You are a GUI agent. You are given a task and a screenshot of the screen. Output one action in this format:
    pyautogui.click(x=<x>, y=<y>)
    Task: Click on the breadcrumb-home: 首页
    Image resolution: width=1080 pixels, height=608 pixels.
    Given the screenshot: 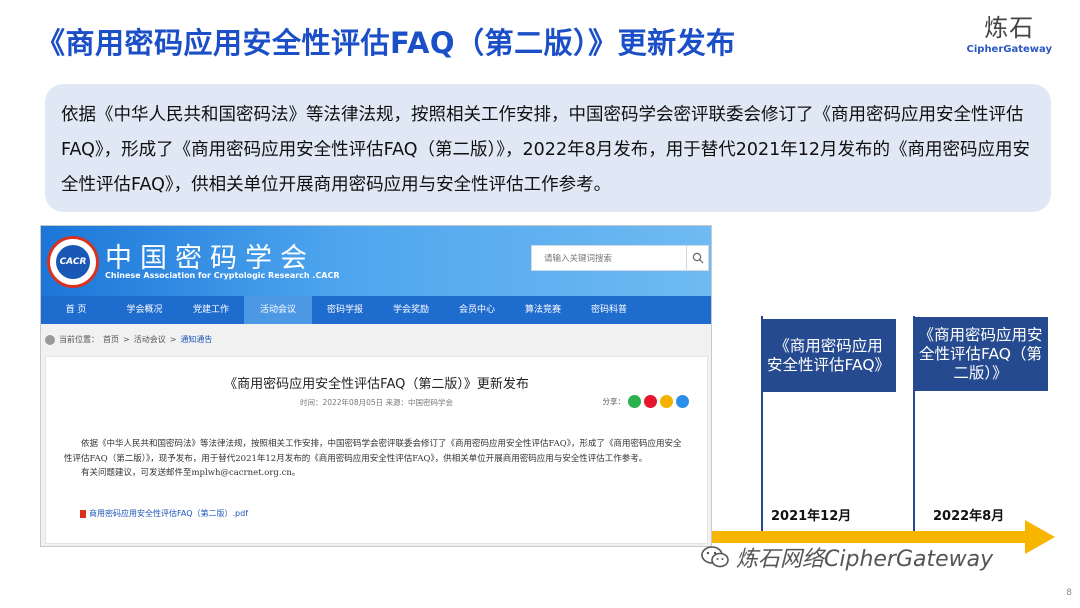 What is the action you would take?
    pyautogui.click(x=111, y=339)
    